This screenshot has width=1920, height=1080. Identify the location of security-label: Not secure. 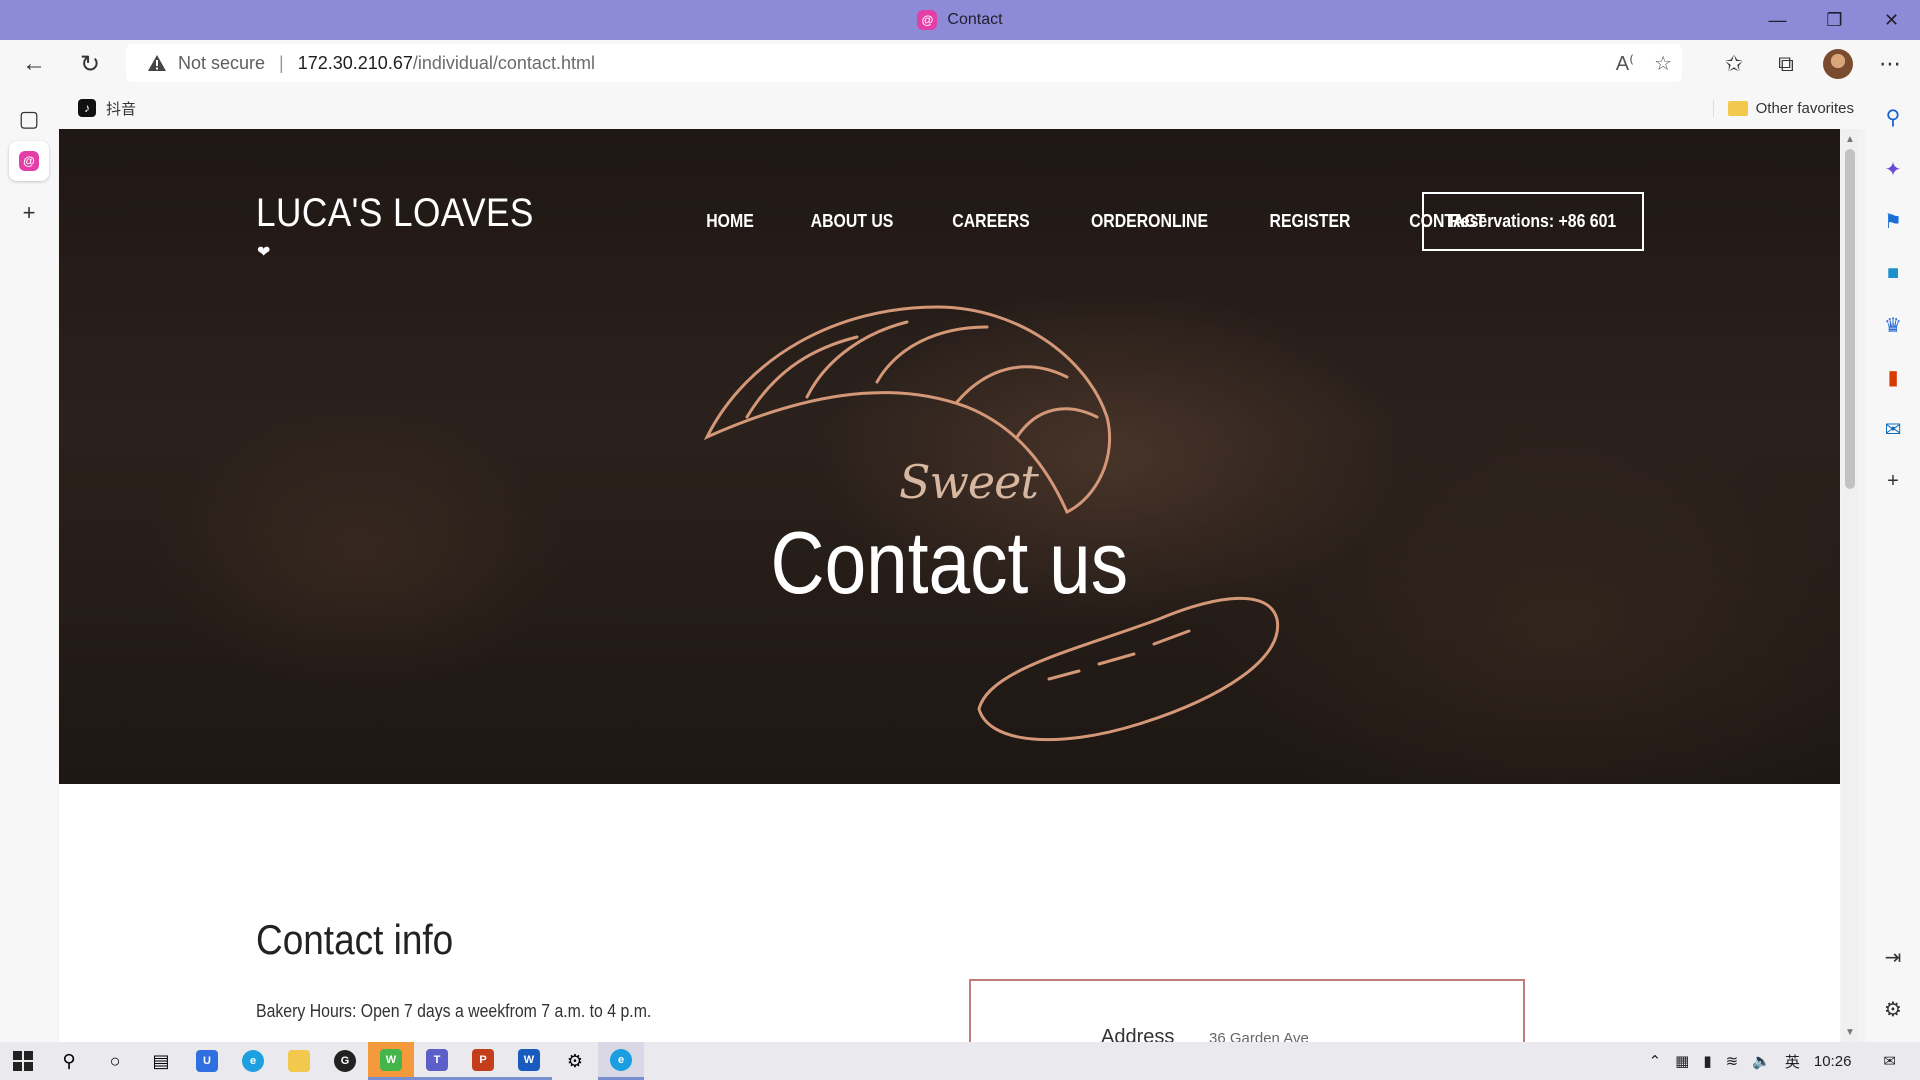
(221, 63).